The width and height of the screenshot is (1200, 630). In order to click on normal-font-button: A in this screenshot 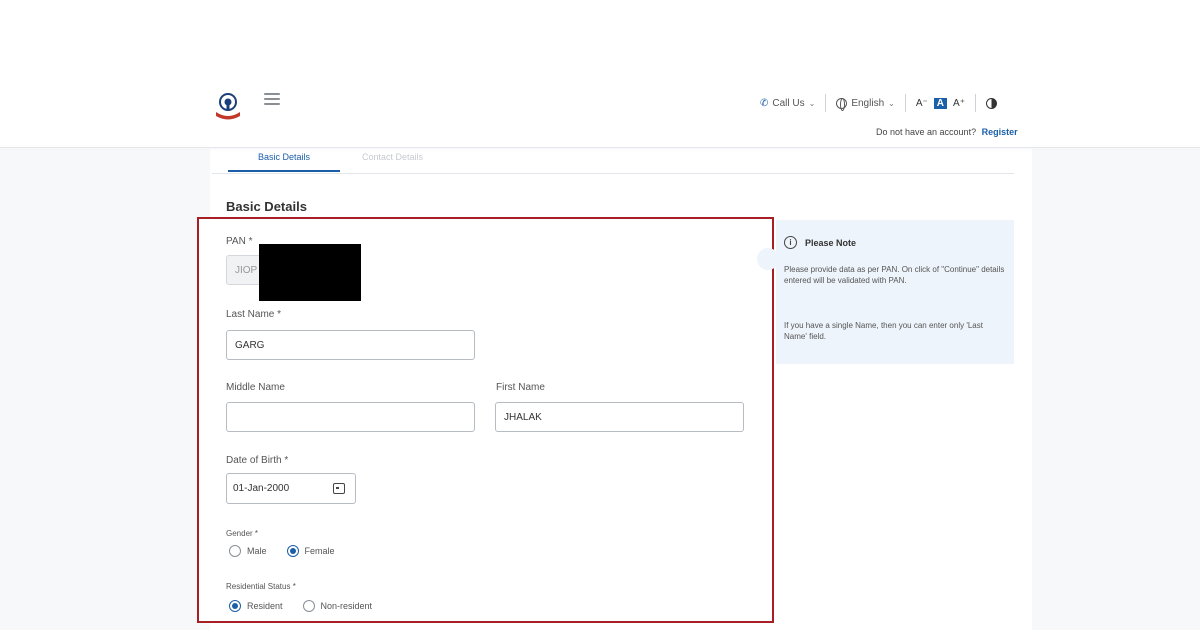, I will do `click(940, 103)`.